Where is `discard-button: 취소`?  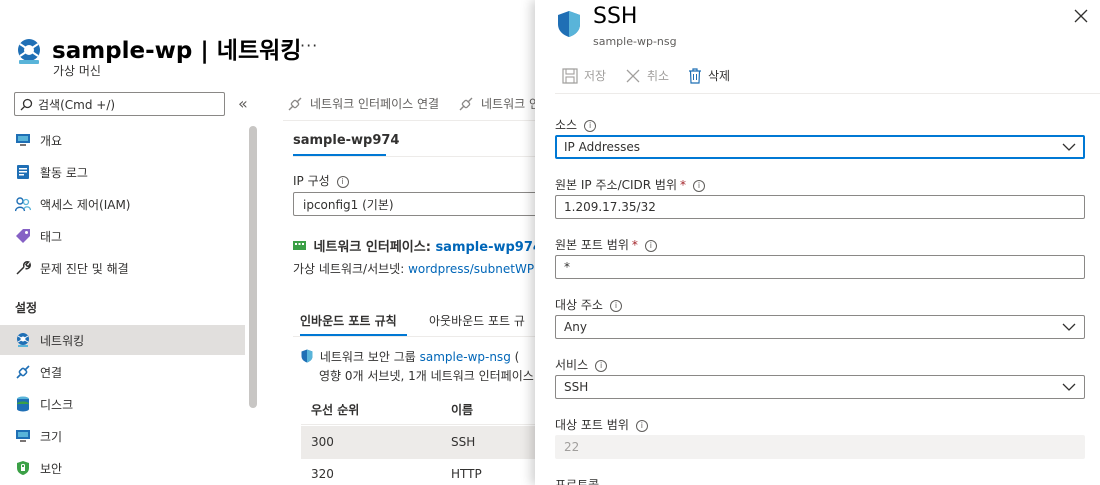
discard-button: 취소 is located at coordinates (647, 75).